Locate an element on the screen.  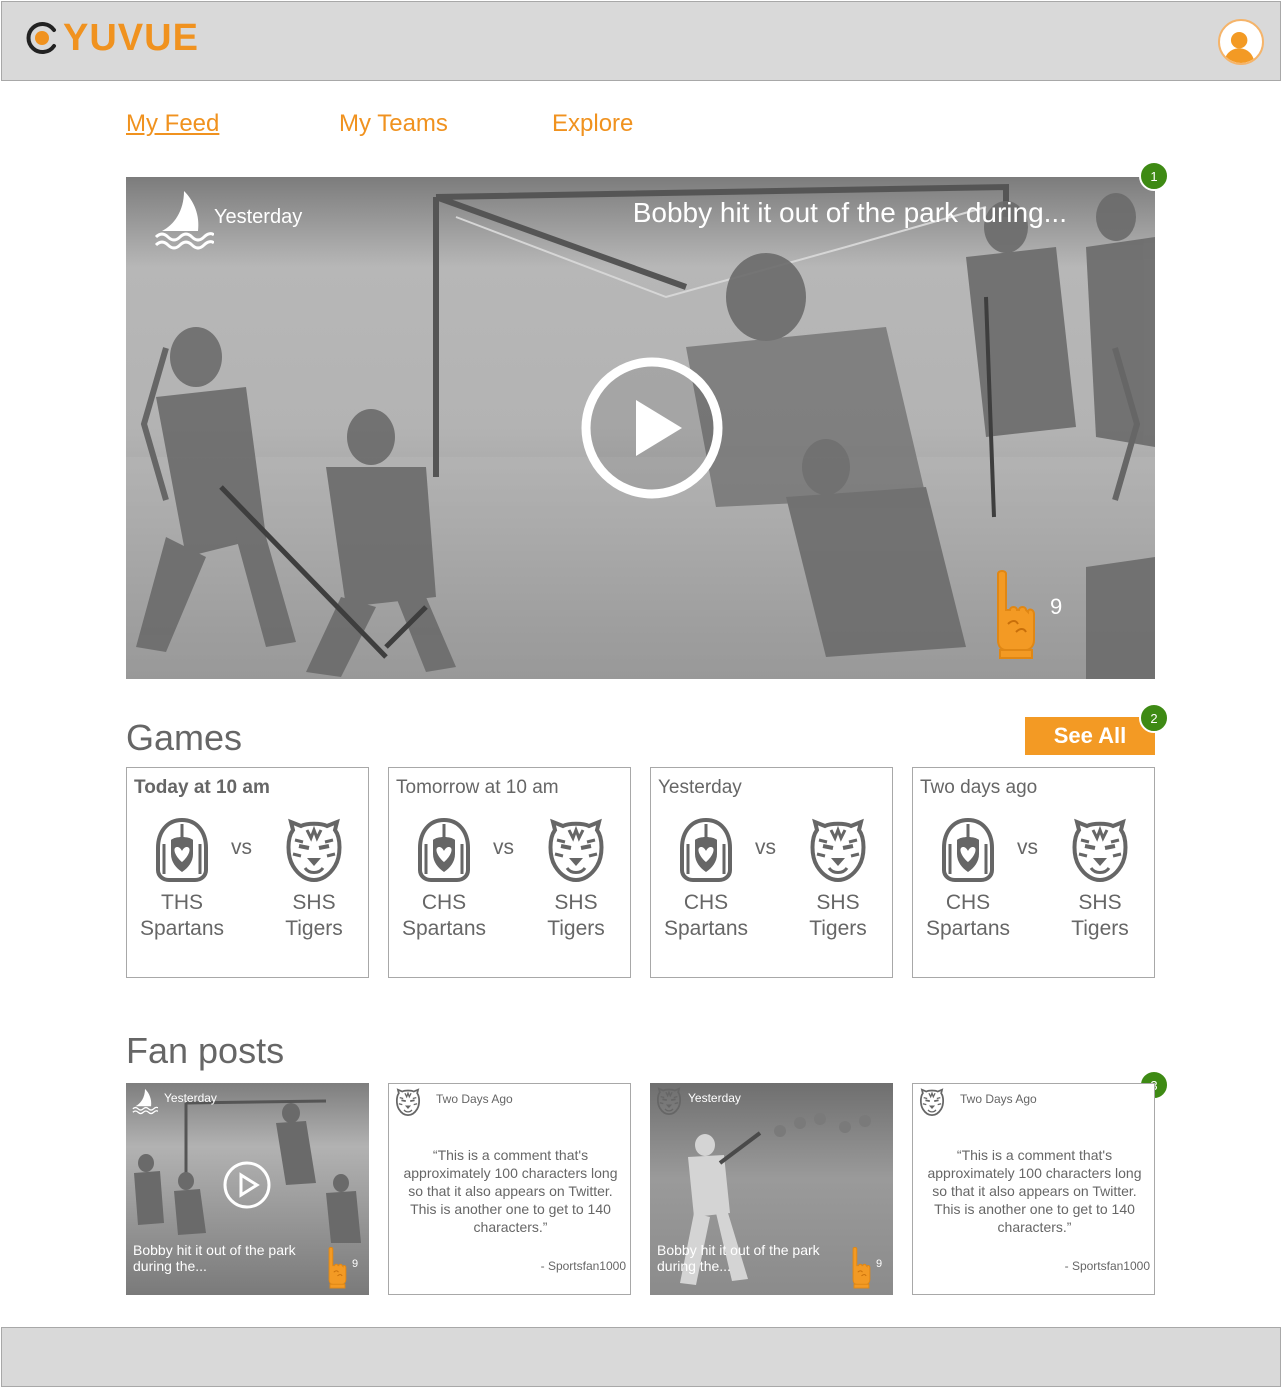
brand-logo: YUVUE is located at coordinates (111, 38).